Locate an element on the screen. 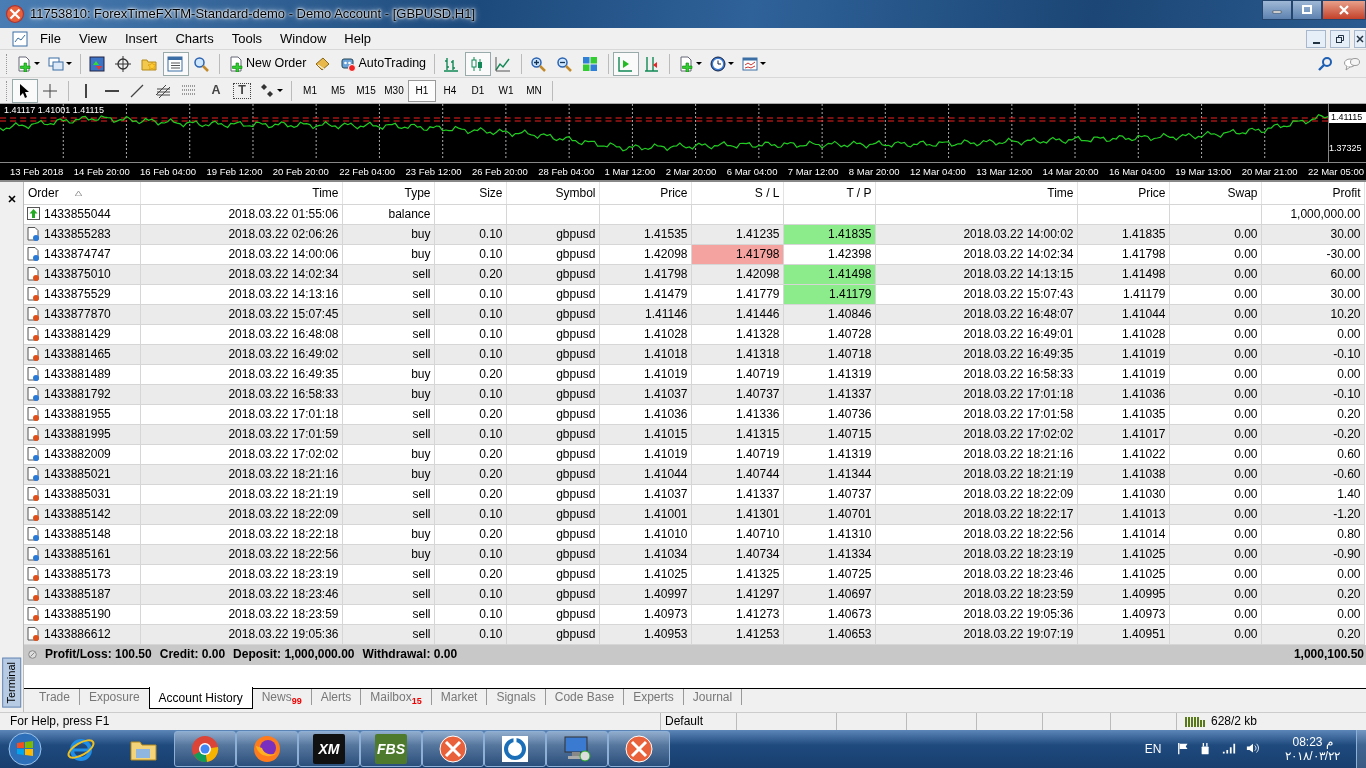 Image resolution: width=1366 pixels, height=768 pixels. menu-item: File is located at coordinates (50, 38).